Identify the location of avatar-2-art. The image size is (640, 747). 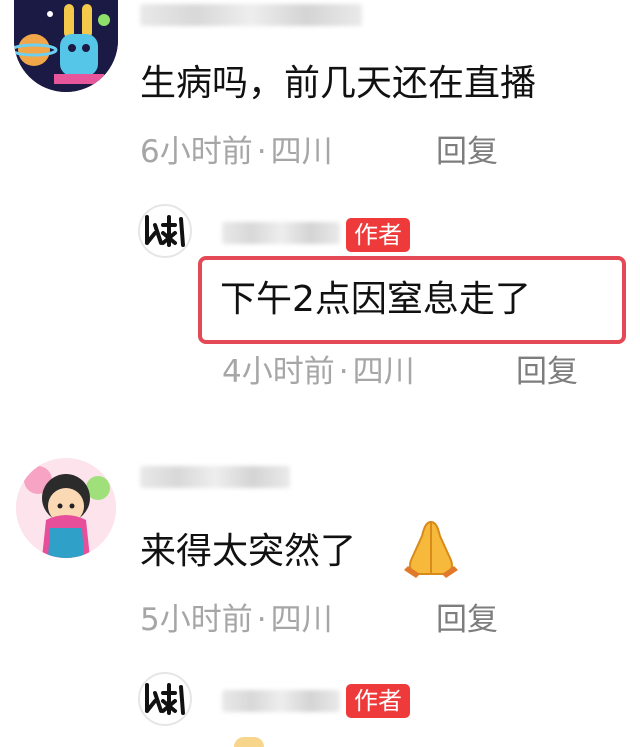
(66, 508).